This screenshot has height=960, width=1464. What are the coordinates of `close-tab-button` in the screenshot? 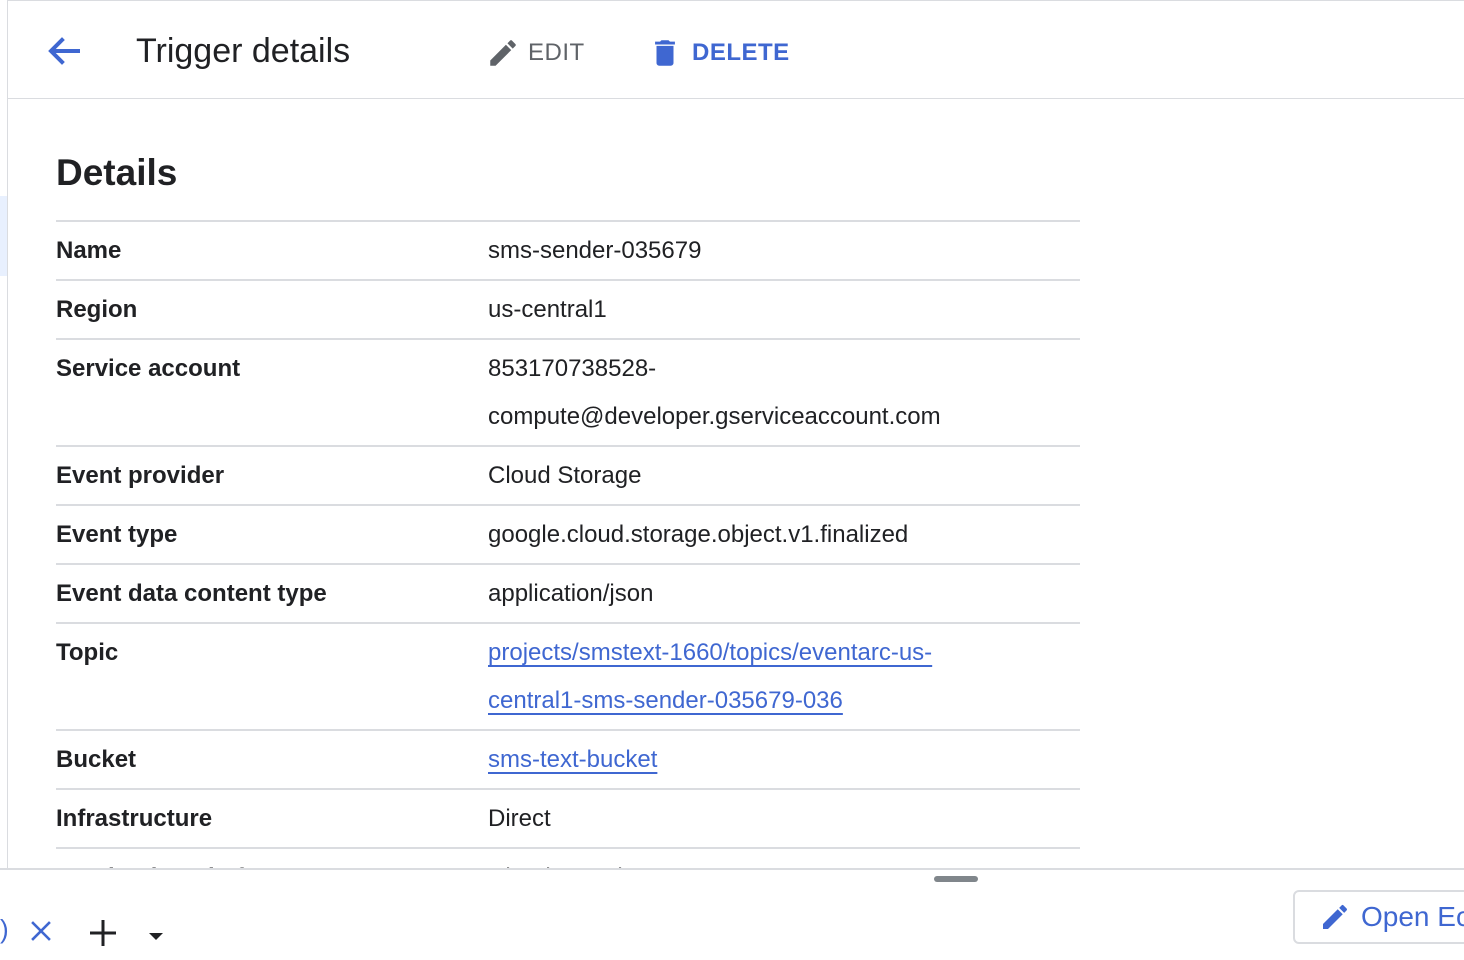 It's located at (41, 931).